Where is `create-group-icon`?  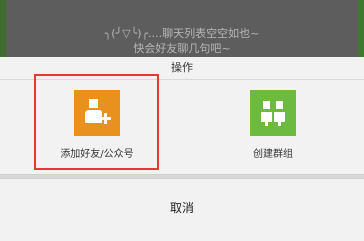 create-group-icon is located at coordinates (273, 113).